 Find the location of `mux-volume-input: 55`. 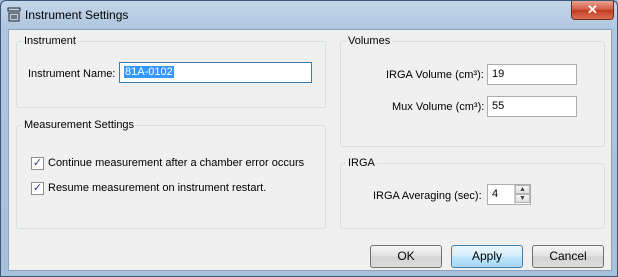

mux-volume-input: 55 is located at coordinates (532, 106).